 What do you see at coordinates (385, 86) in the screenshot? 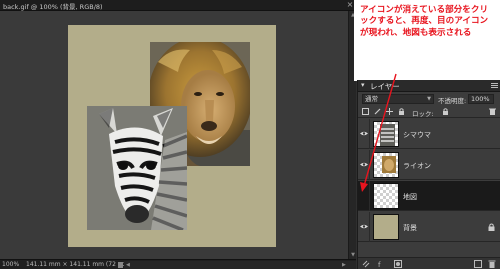
I see `layers-panel-title: レイヤー` at bounding box center [385, 86].